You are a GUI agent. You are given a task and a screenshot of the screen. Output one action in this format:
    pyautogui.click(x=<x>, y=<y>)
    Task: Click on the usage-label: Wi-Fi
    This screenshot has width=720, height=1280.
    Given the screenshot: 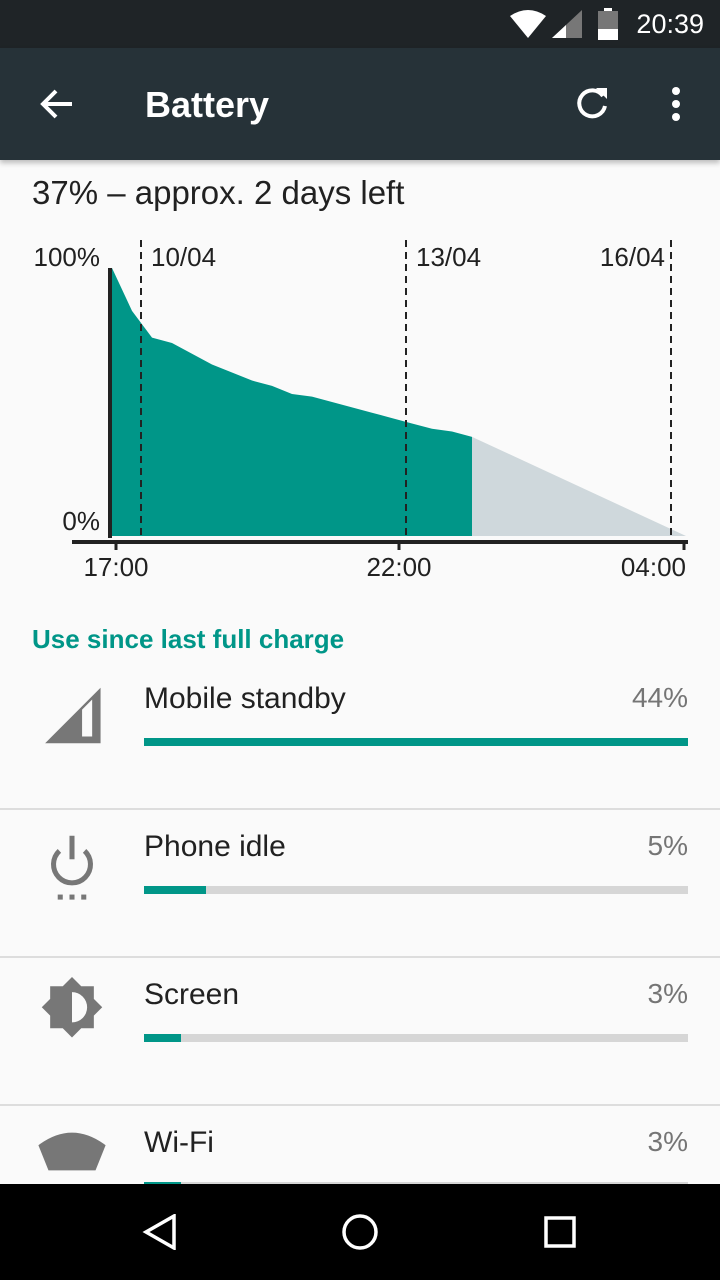 What is the action you would take?
    pyautogui.click(x=179, y=1142)
    